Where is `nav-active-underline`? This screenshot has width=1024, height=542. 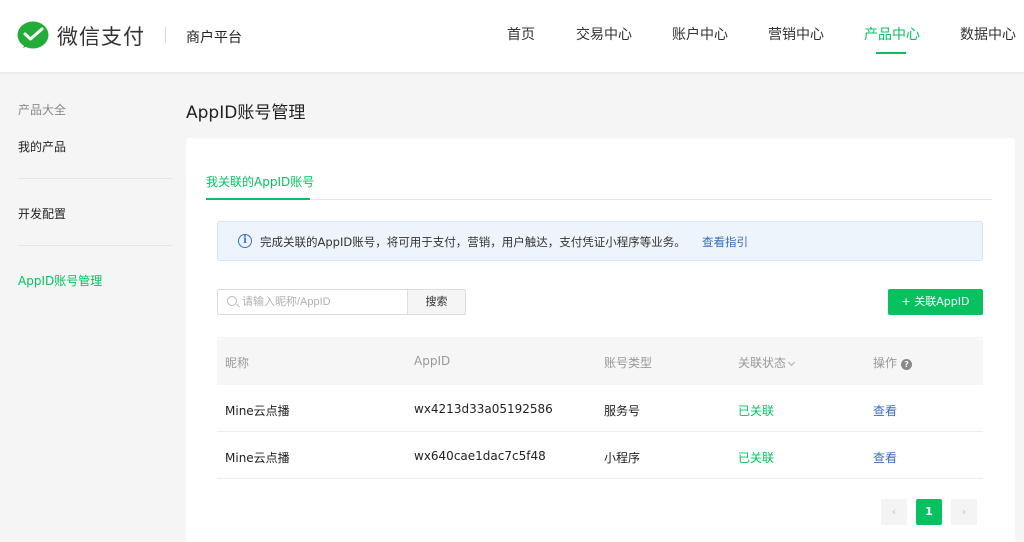
nav-active-underline is located at coordinates (891, 53).